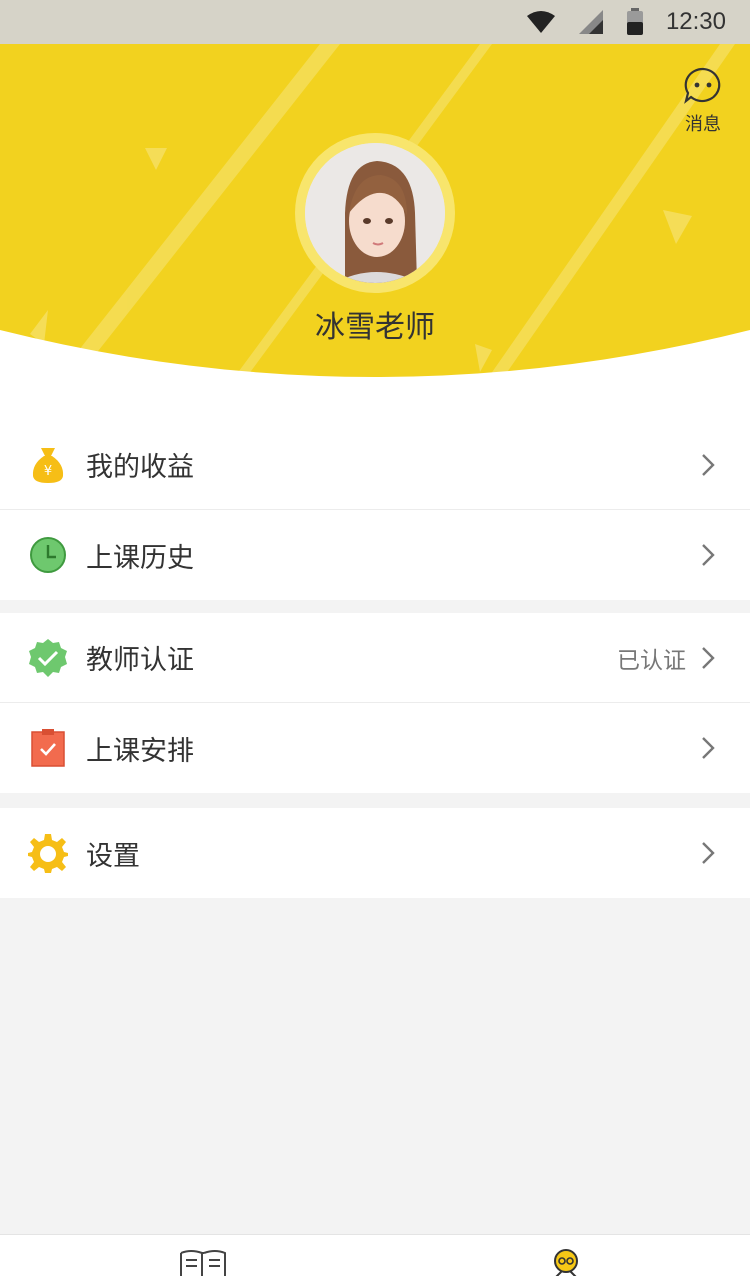  What do you see at coordinates (541, 22) in the screenshot?
I see `wifi-icon` at bounding box center [541, 22].